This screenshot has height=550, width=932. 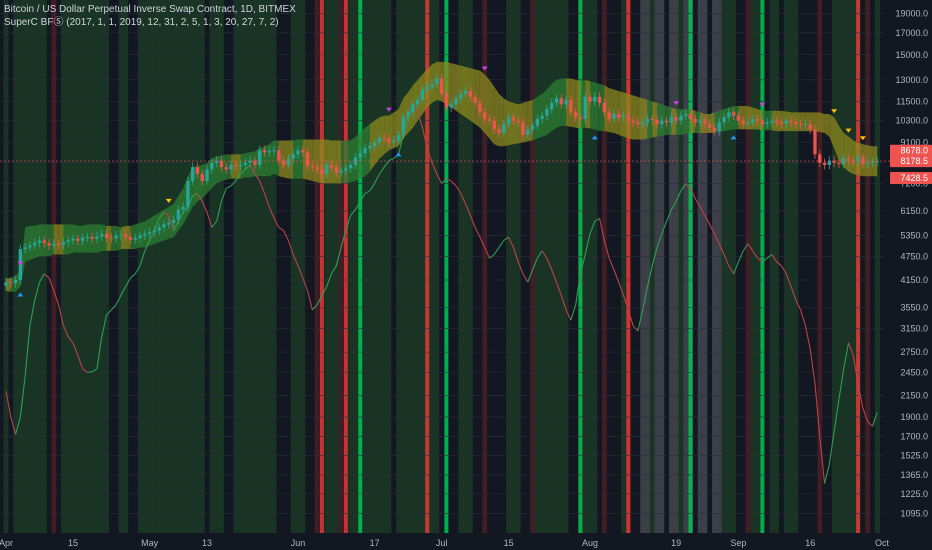 I want to click on price-tag-label: 8178.5, so click(x=914, y=161).